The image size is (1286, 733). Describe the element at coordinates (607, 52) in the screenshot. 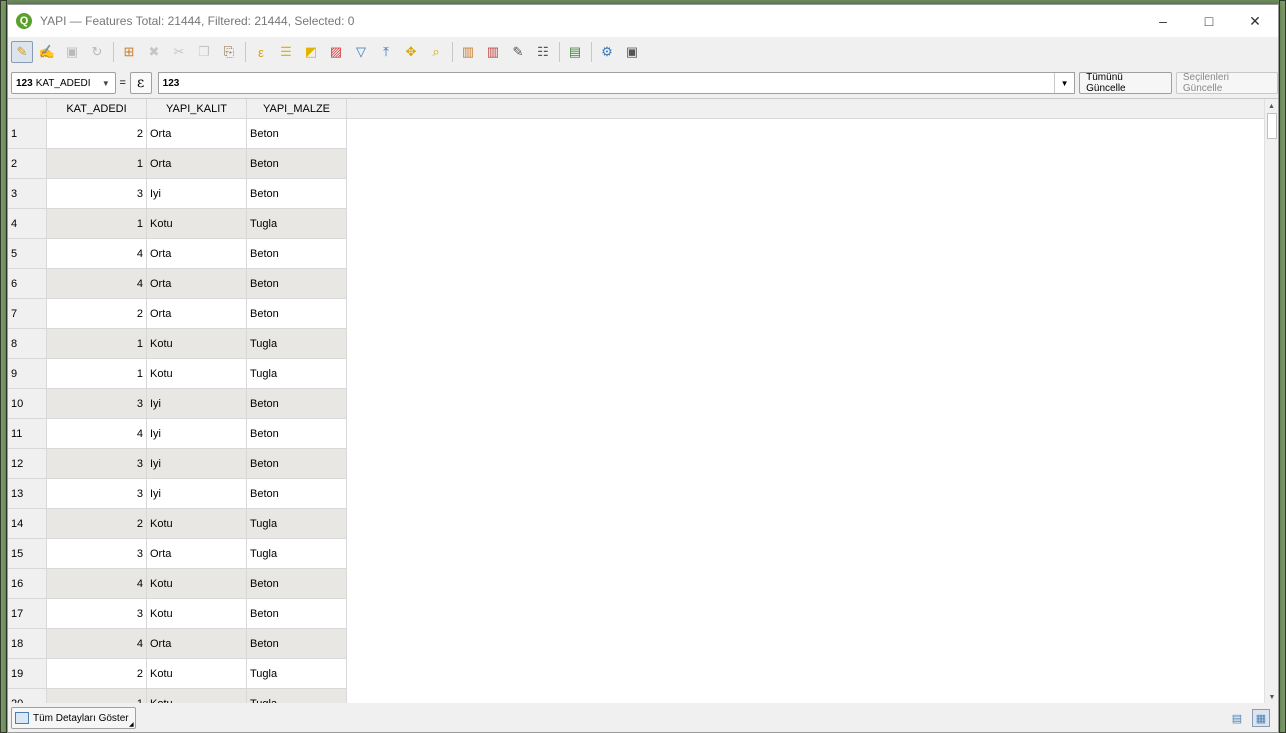

I see `actions-icon: ⚙` at that location.